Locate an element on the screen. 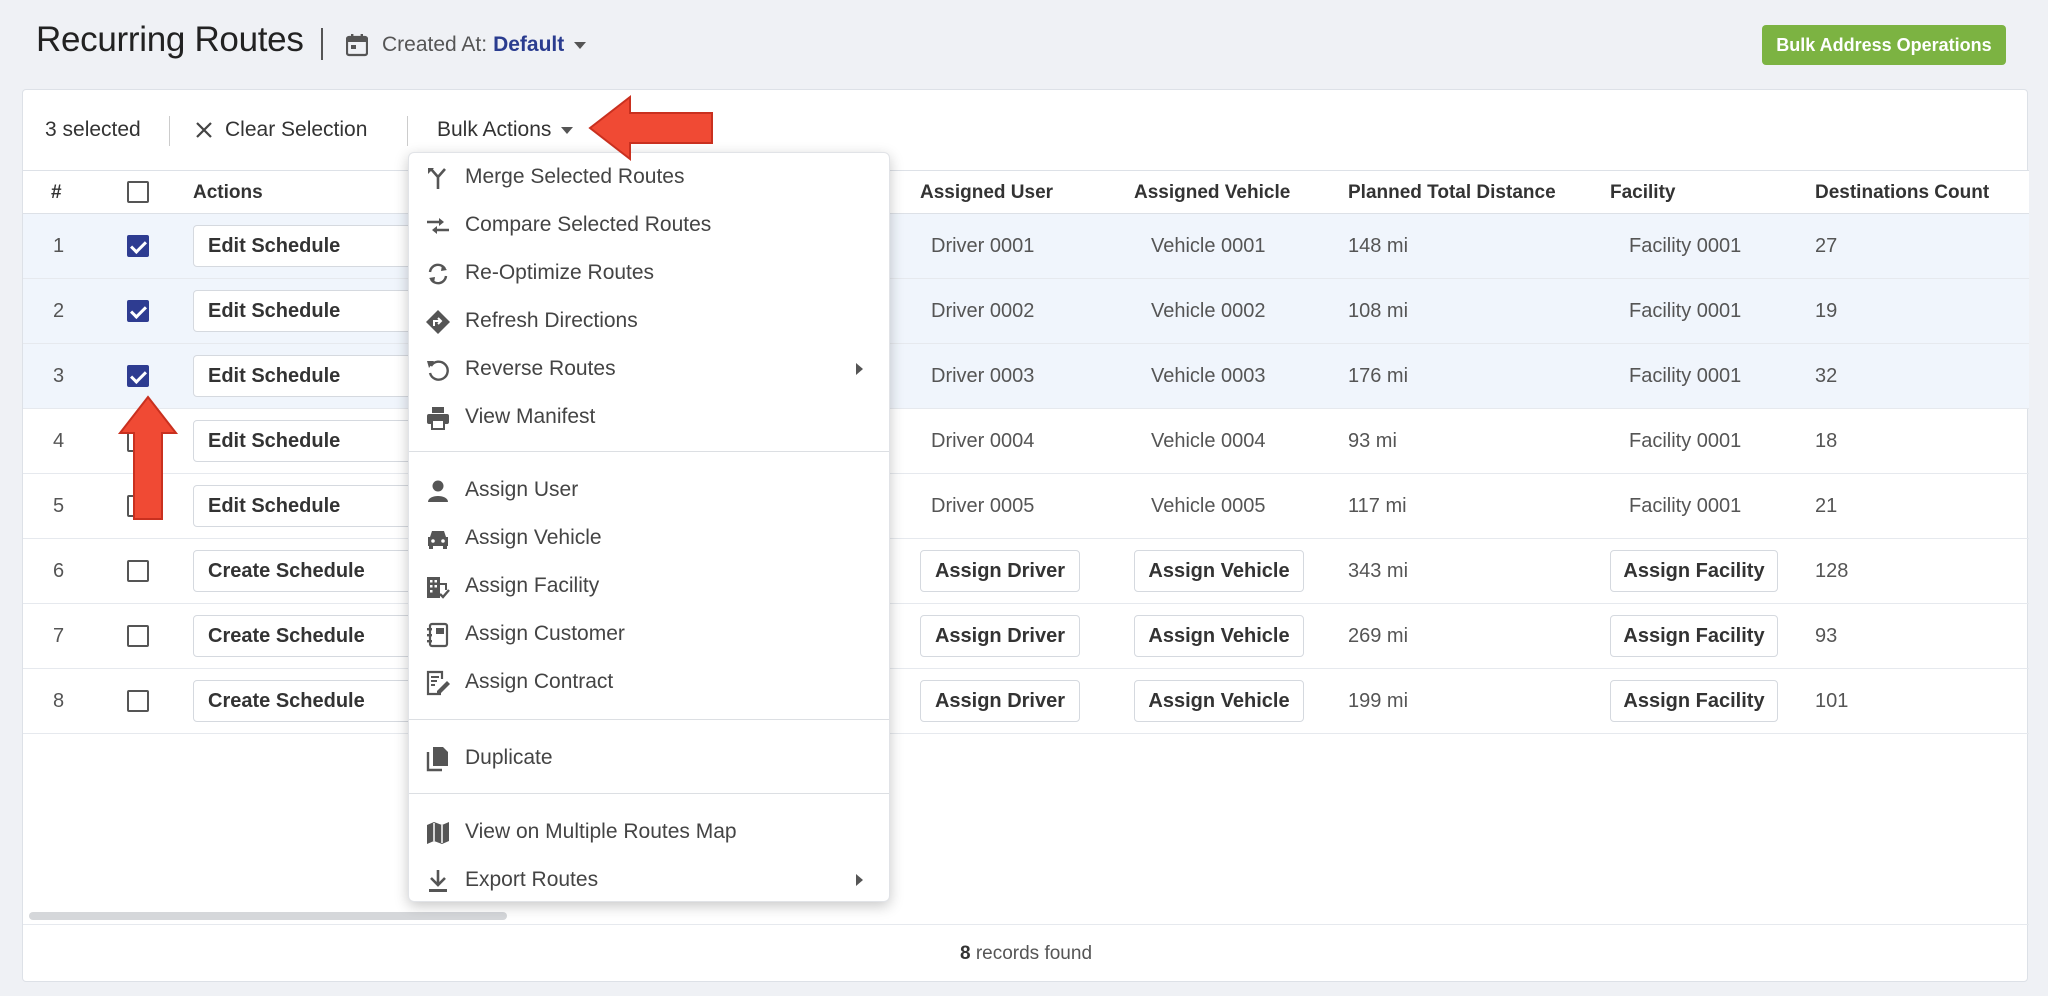  assigned-vehicle: Vehicle 0005 is located at coordinates (1208, 506).